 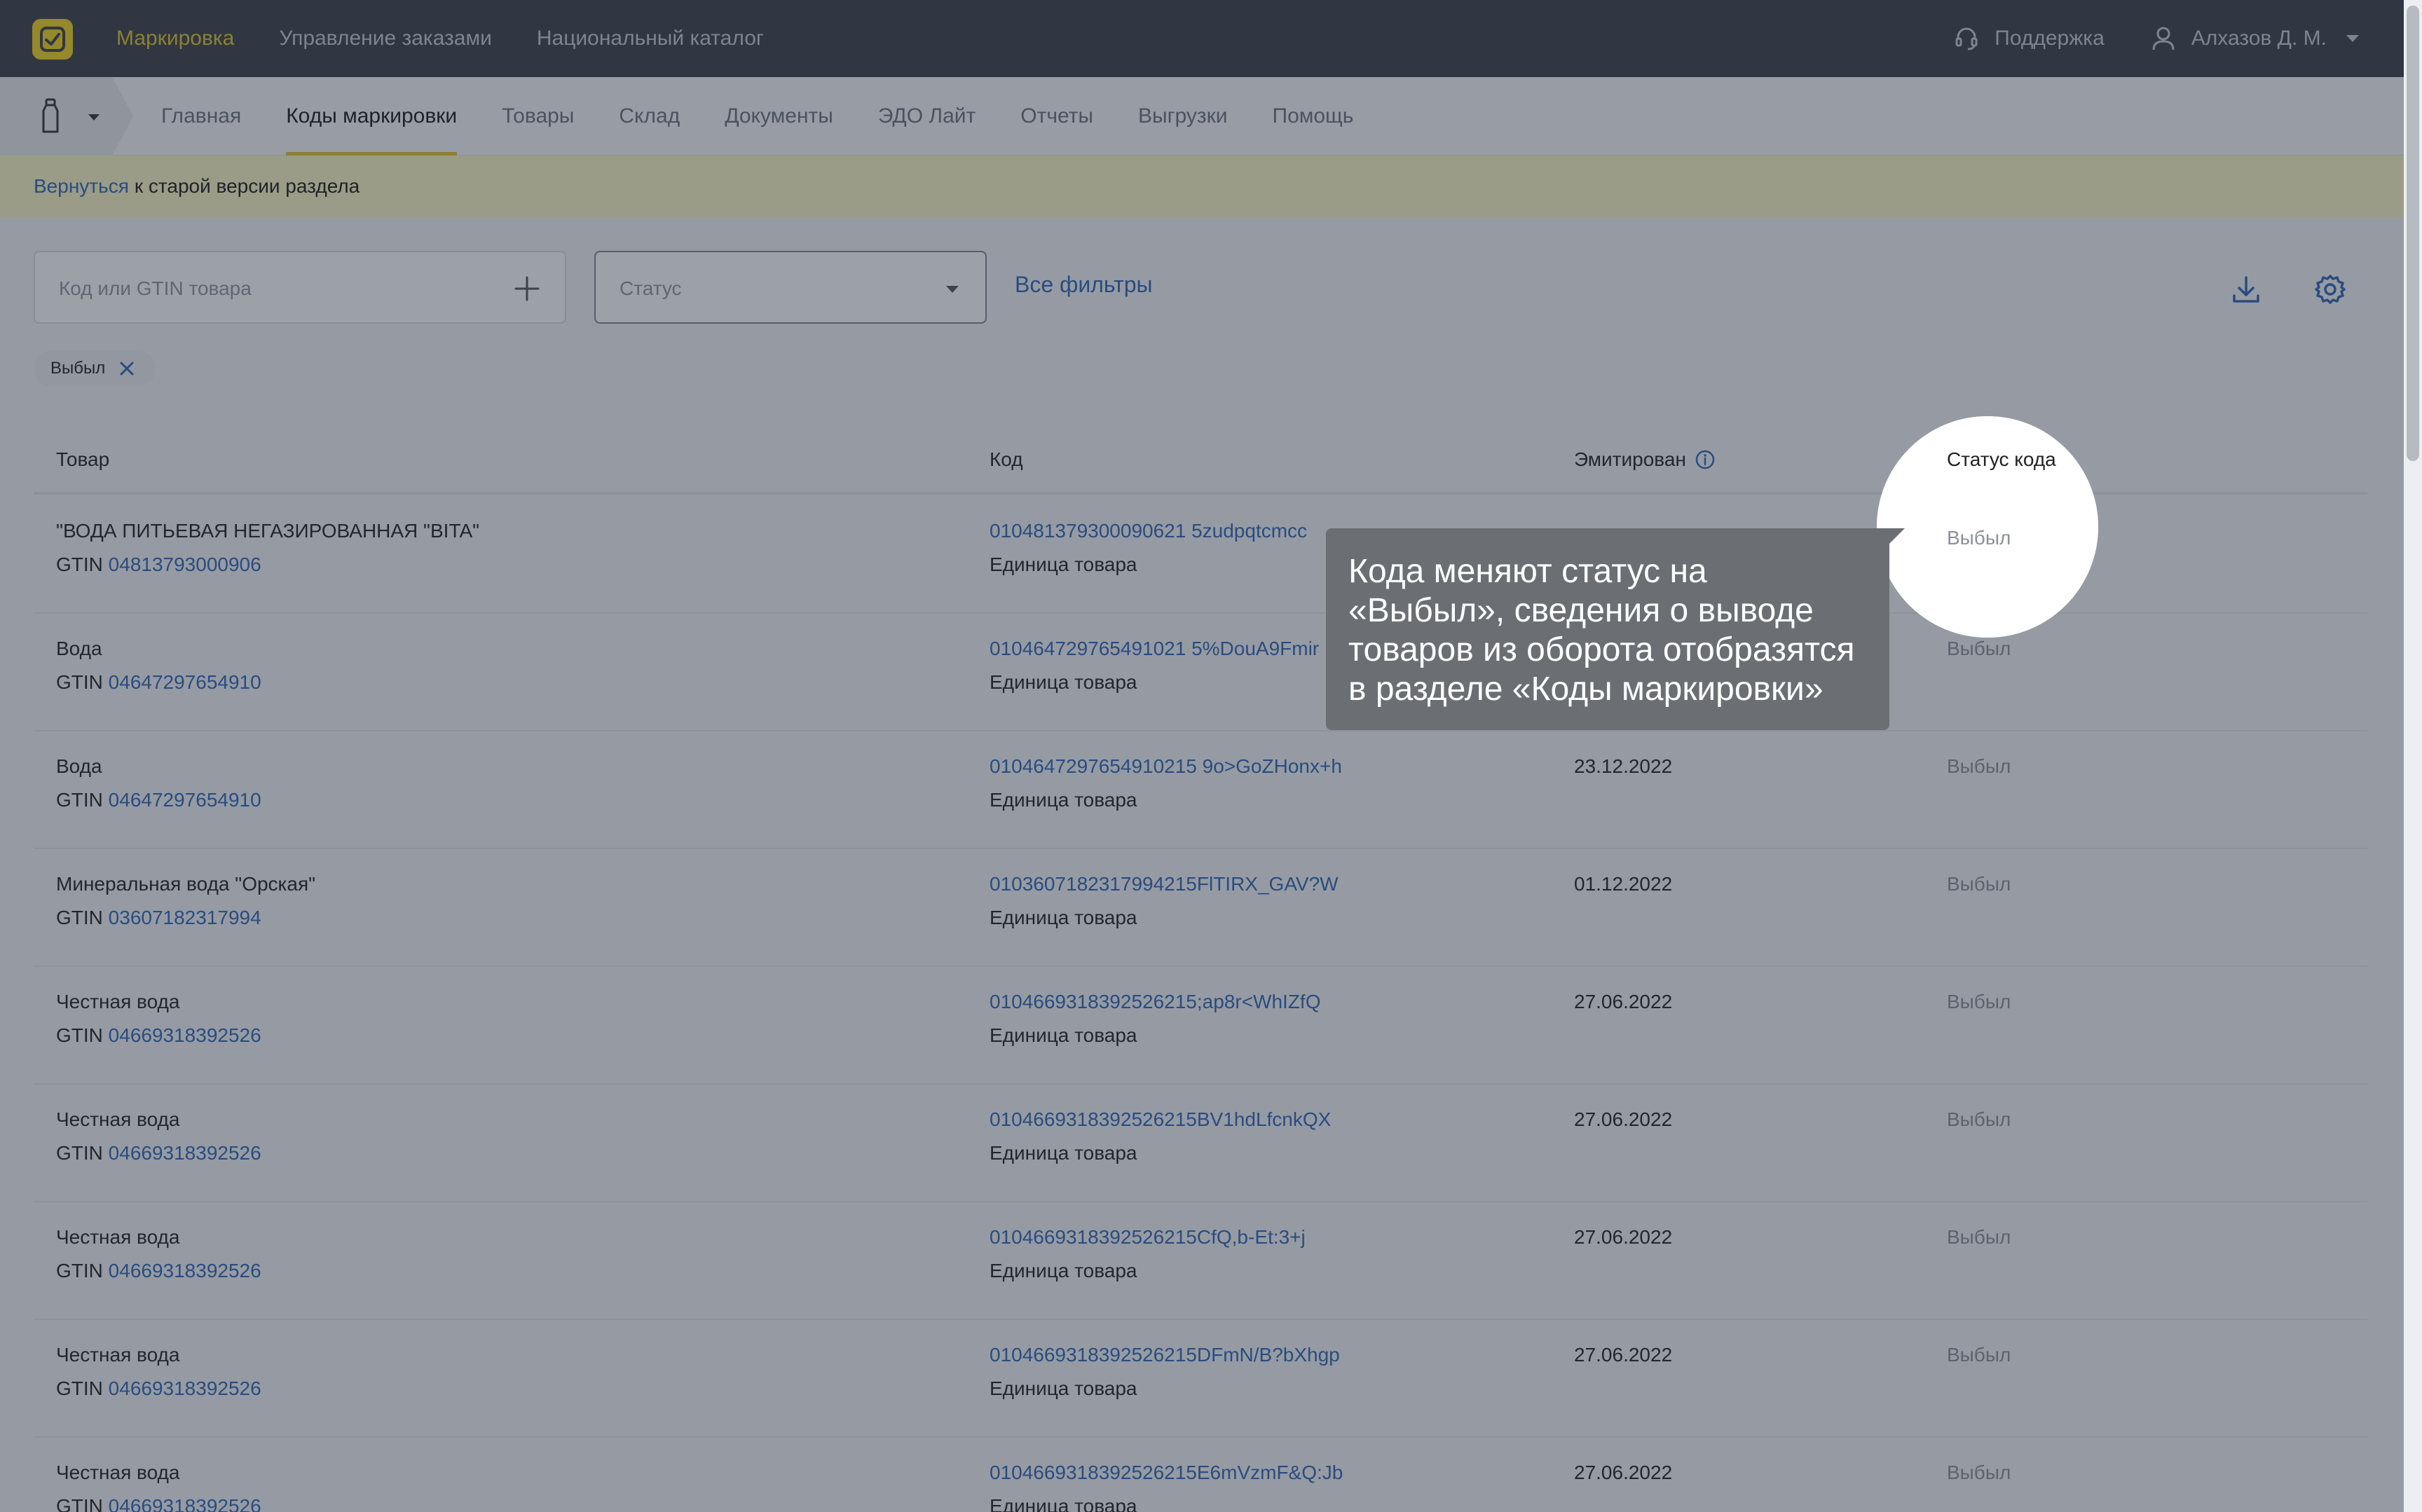 What do you see at coordinates (1630, 459) in the screenshot?
I see `column-header-emitted-label: Эмитирован` at bounding box center [1630, 459].